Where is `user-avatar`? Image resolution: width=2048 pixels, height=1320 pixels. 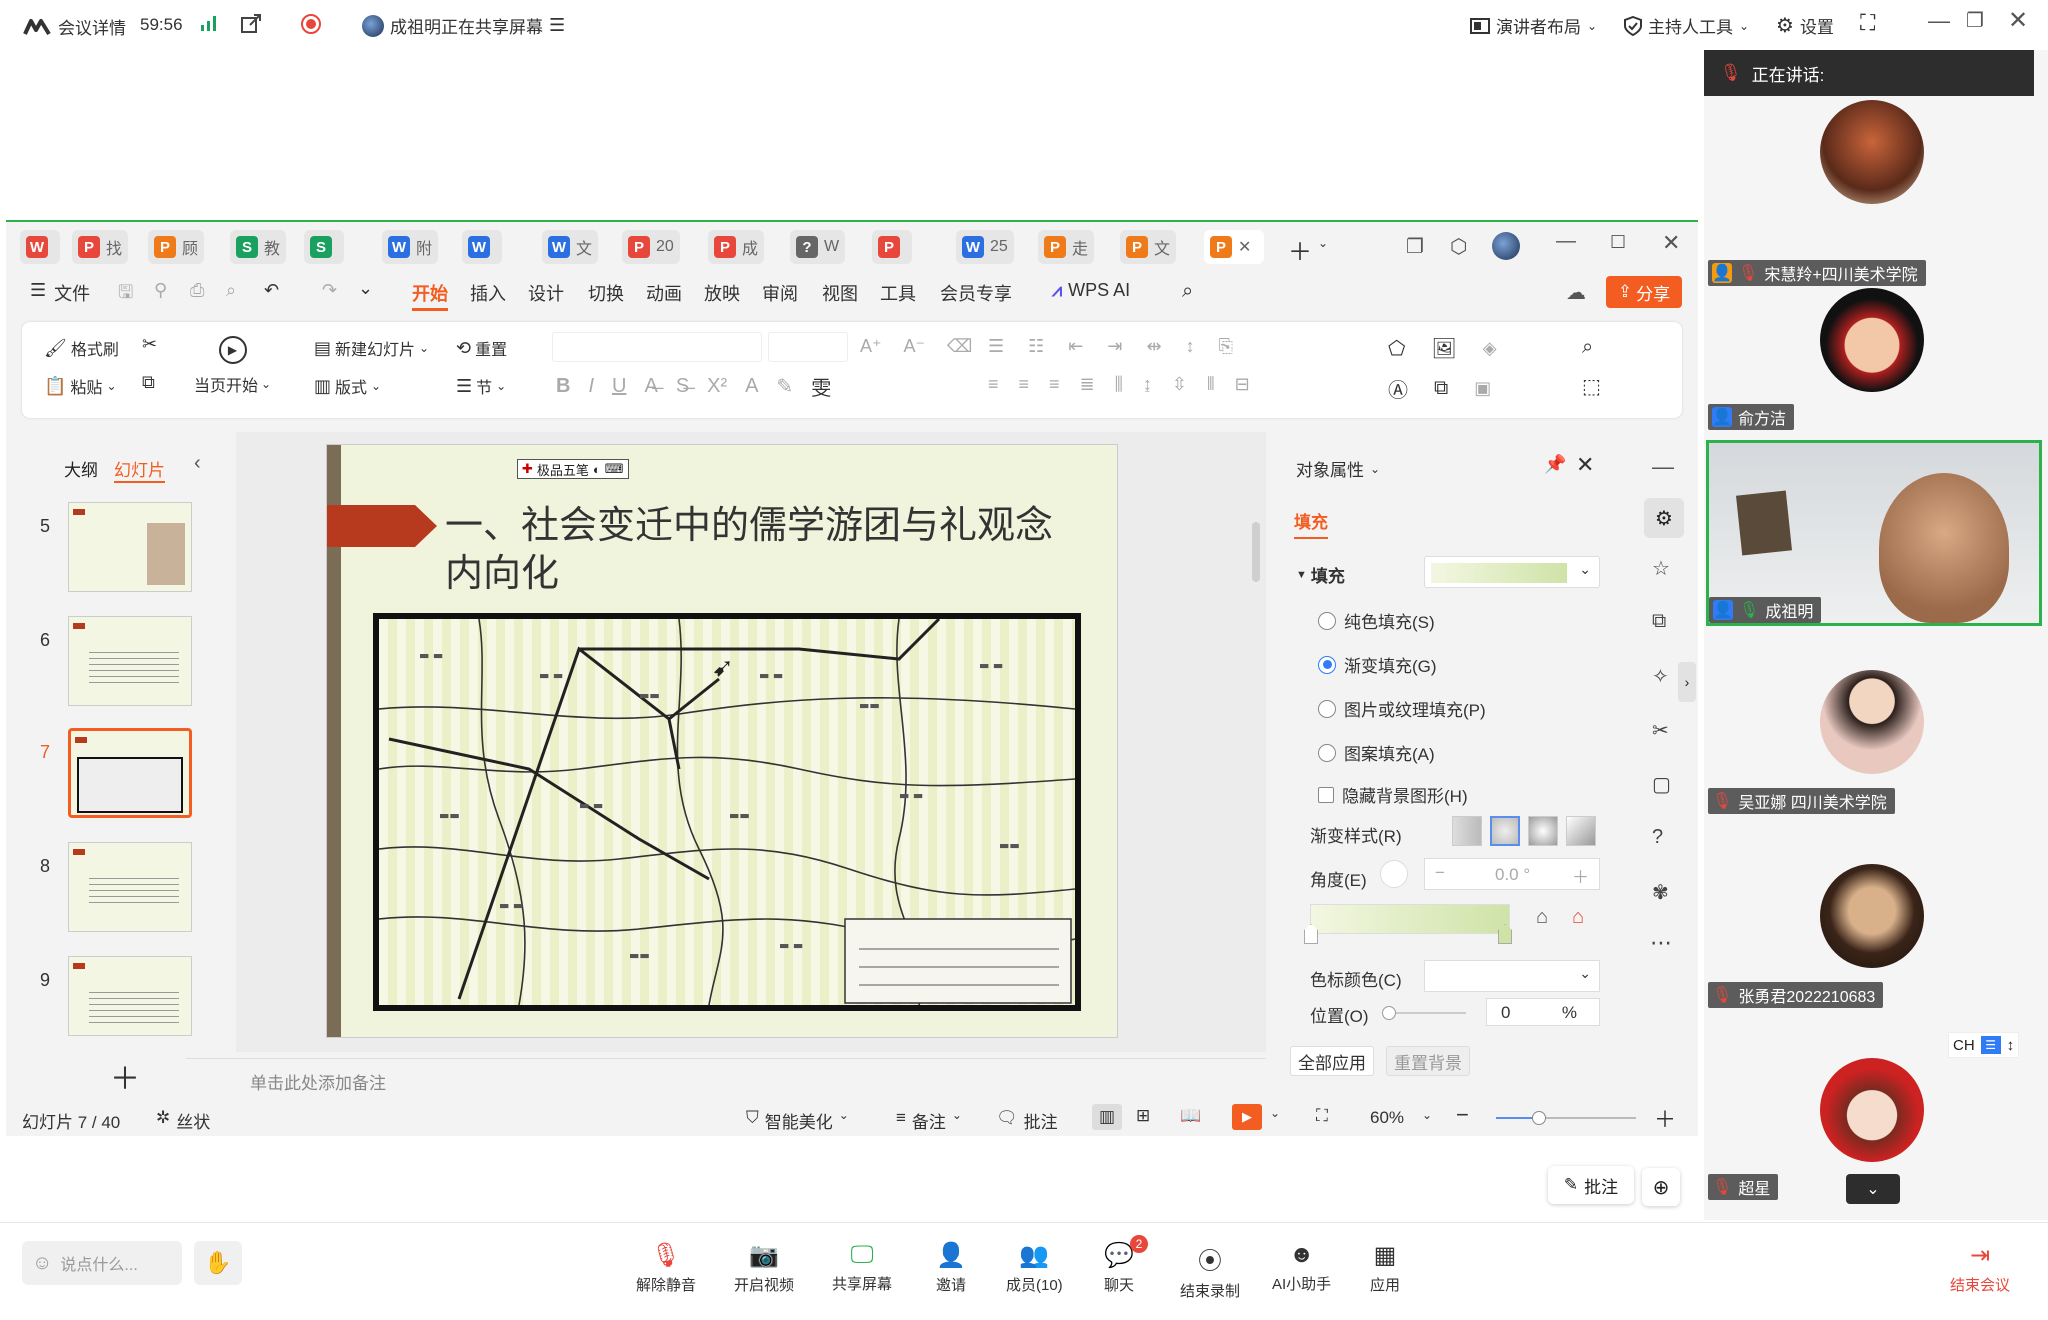
user-avatar is located at coordinates (1506, 246).